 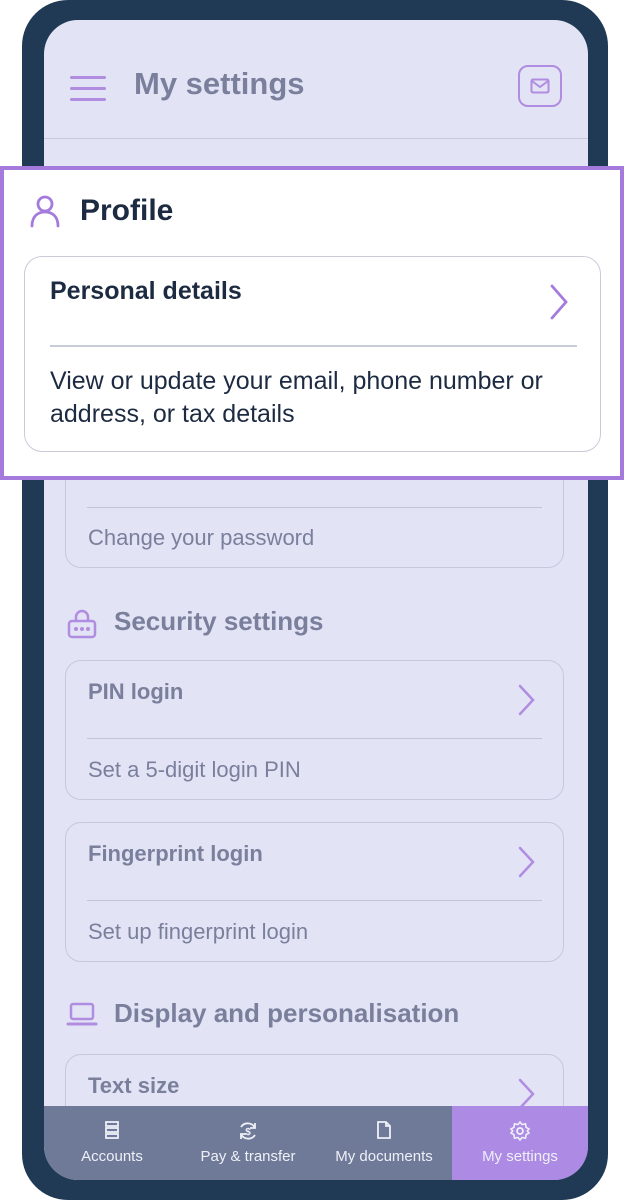 What do you see at coordinates (112, 1130) in the screenshot?
I see `accounts-icon` at bounding box center [112, 1130].